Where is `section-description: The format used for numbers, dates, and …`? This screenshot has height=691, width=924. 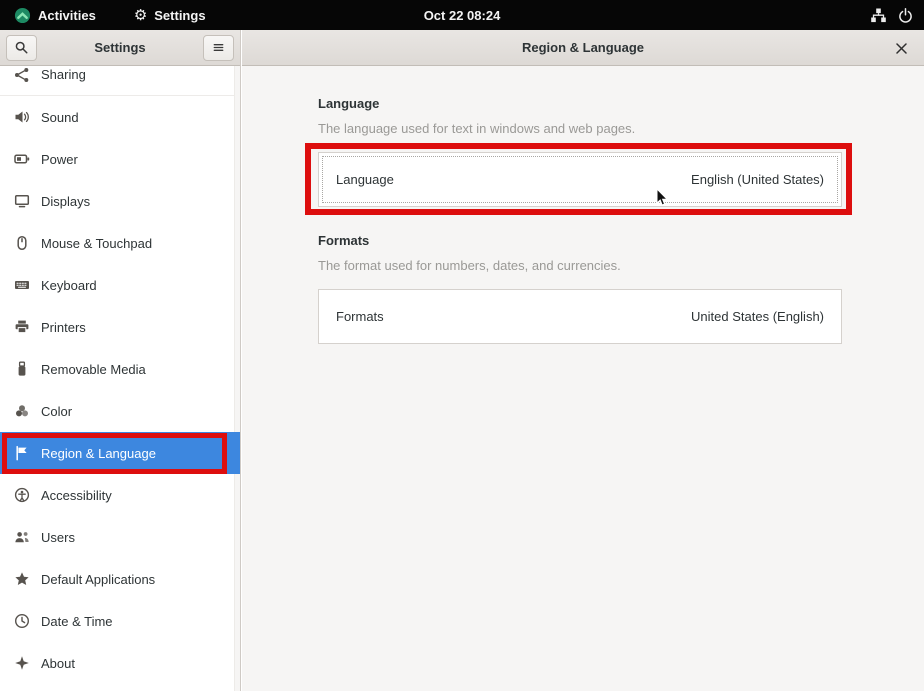
section-description: The format used for numbers, dates, and … is located at coordinates (469, 265).